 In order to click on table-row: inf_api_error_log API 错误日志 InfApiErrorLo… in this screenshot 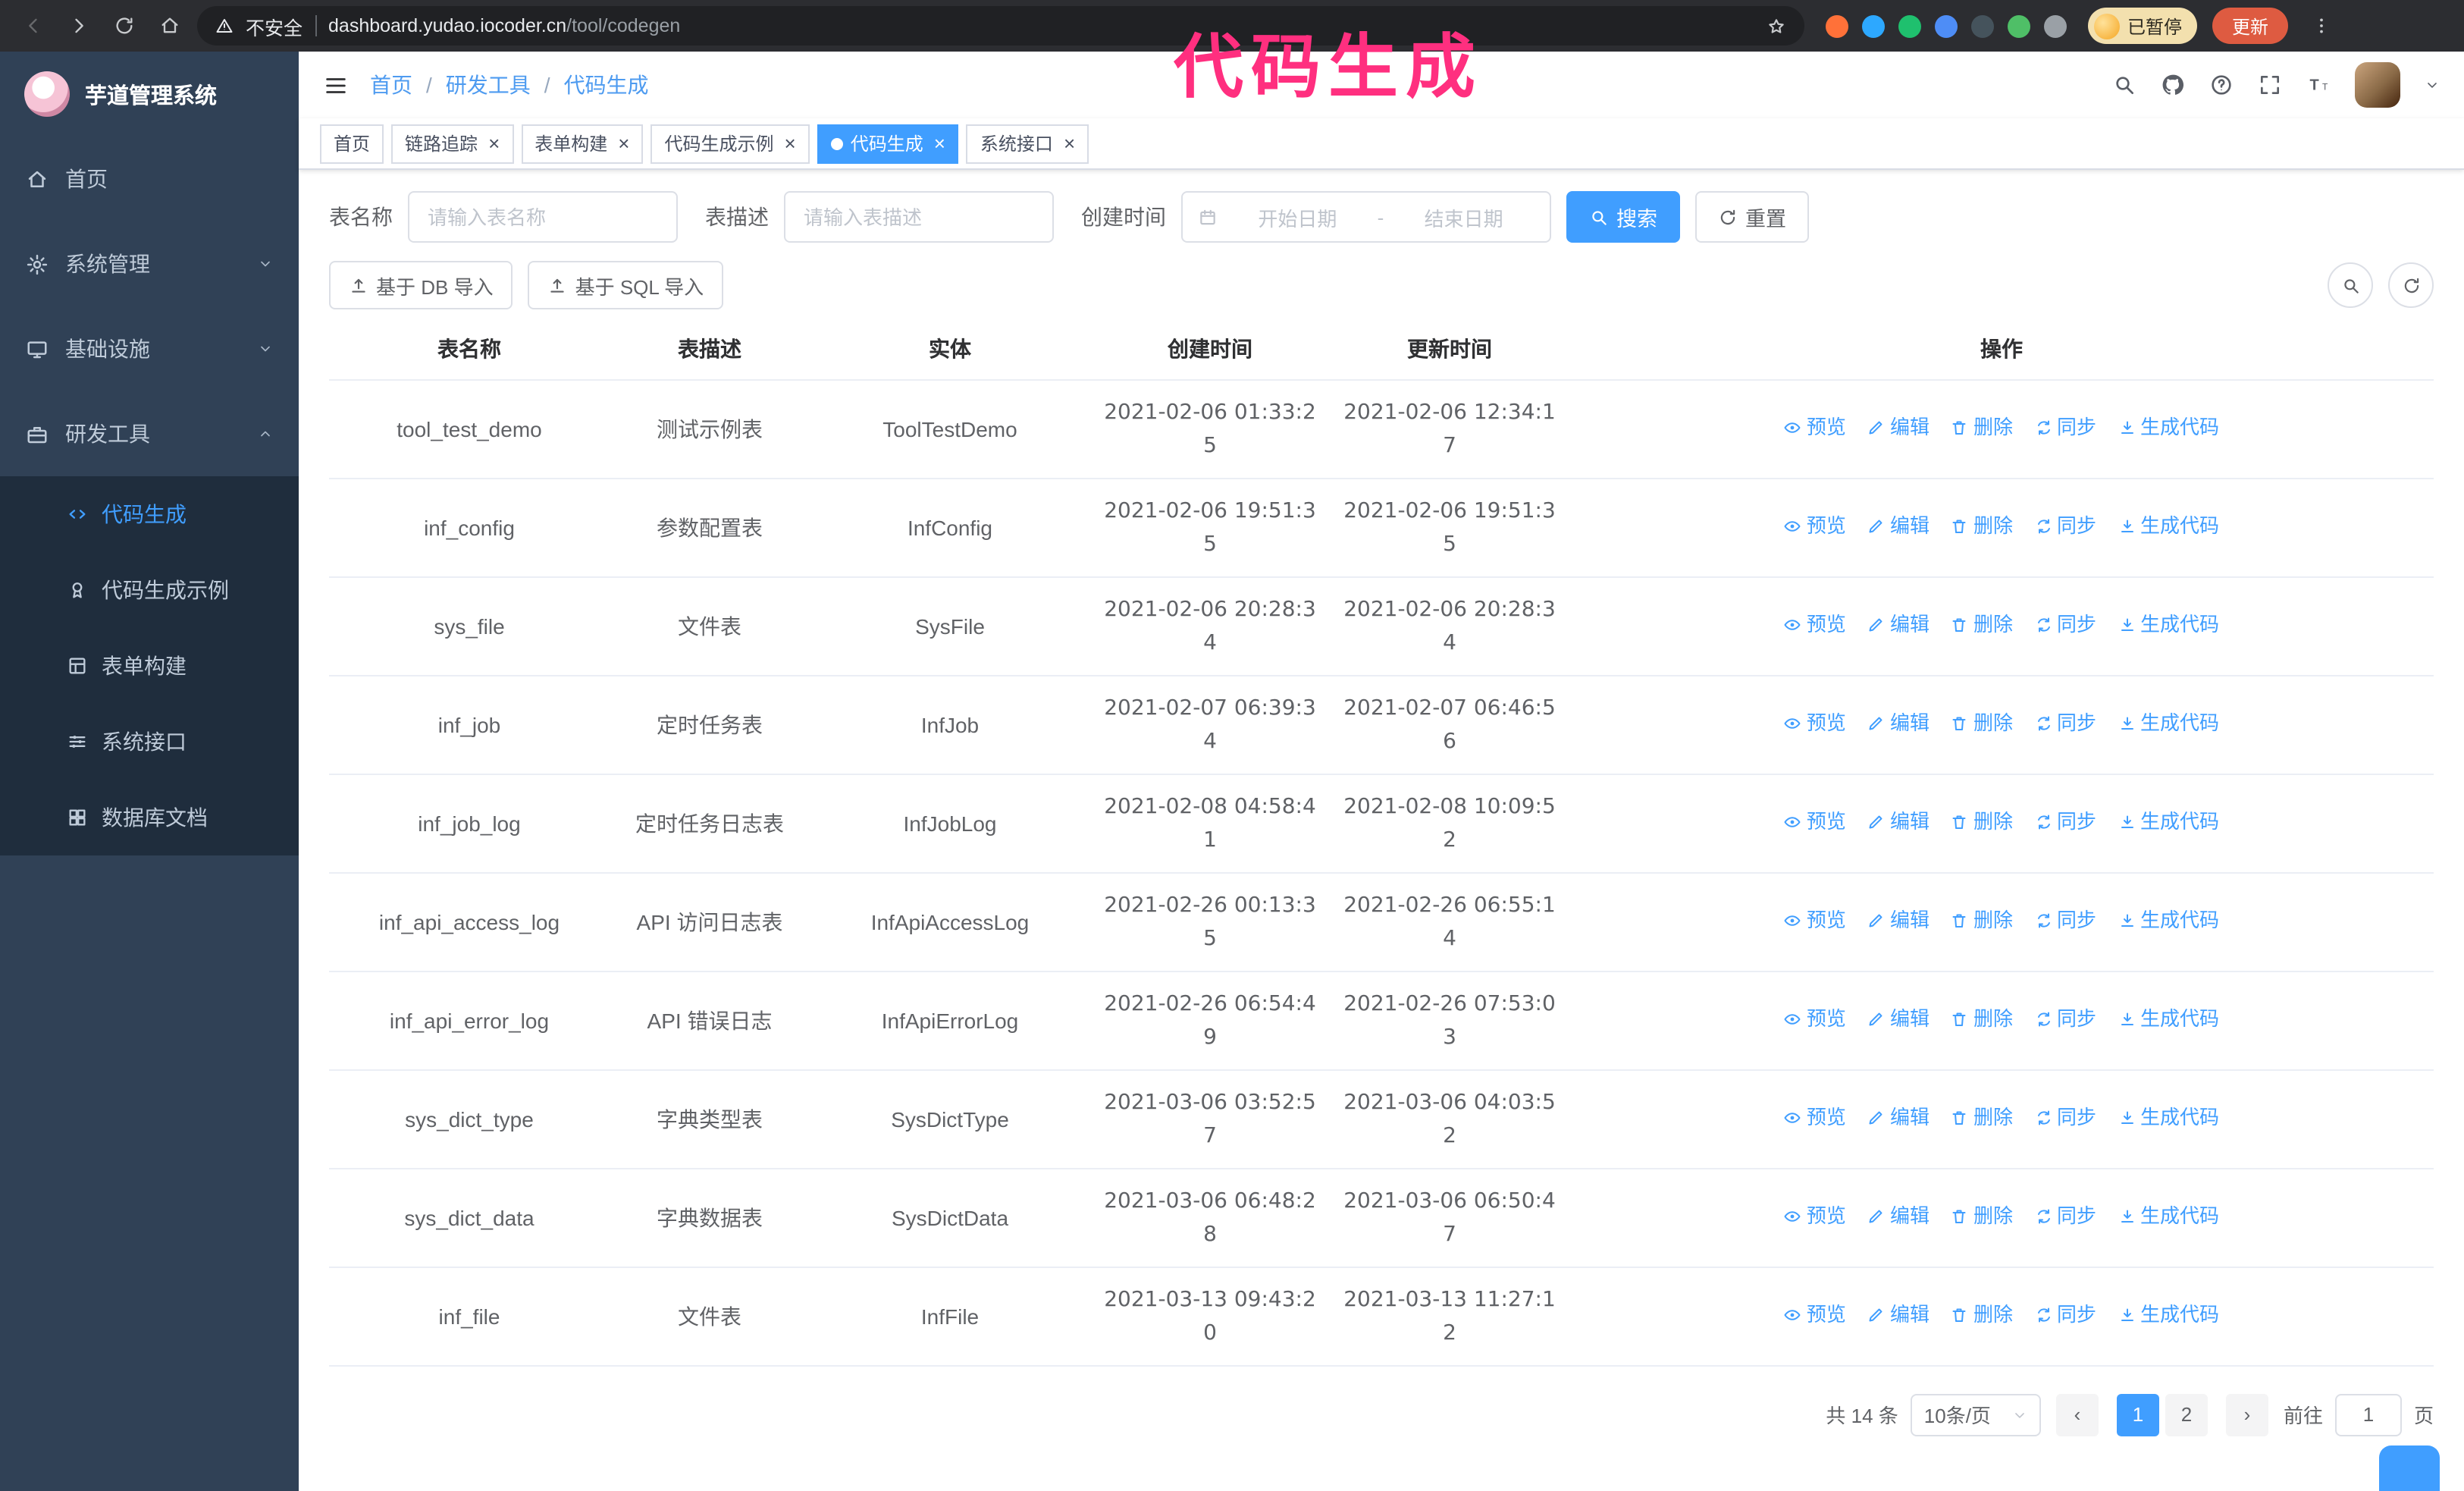, I will do `click(1382, 1020)`.